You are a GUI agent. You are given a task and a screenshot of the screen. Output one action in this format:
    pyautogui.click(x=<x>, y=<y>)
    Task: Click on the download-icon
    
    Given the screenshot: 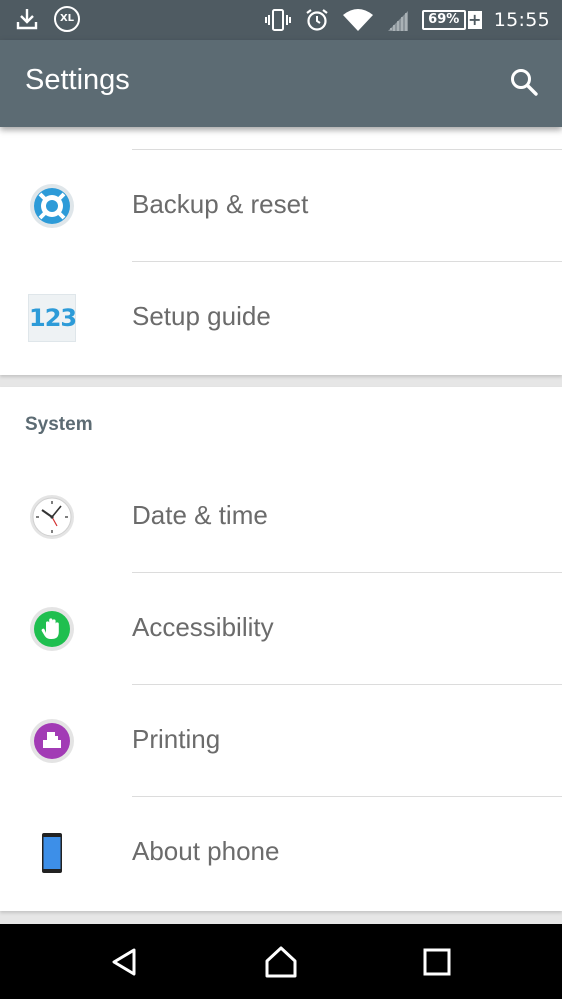 What is the action you would take?
    pyautogui.click(x=27, y=19)
    